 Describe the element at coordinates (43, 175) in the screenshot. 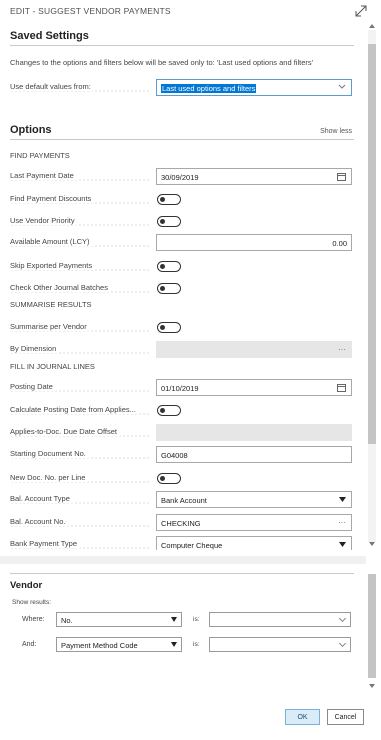

I see `last-payment-date-label: Last Payment Date` at that location.